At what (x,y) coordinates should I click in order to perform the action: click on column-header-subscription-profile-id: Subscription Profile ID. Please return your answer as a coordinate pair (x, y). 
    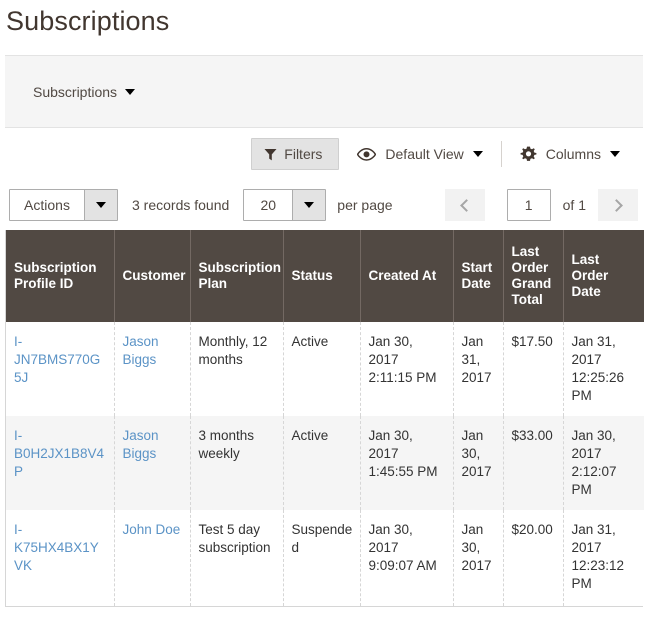
    Looking at the image, I should click on (60, 276).